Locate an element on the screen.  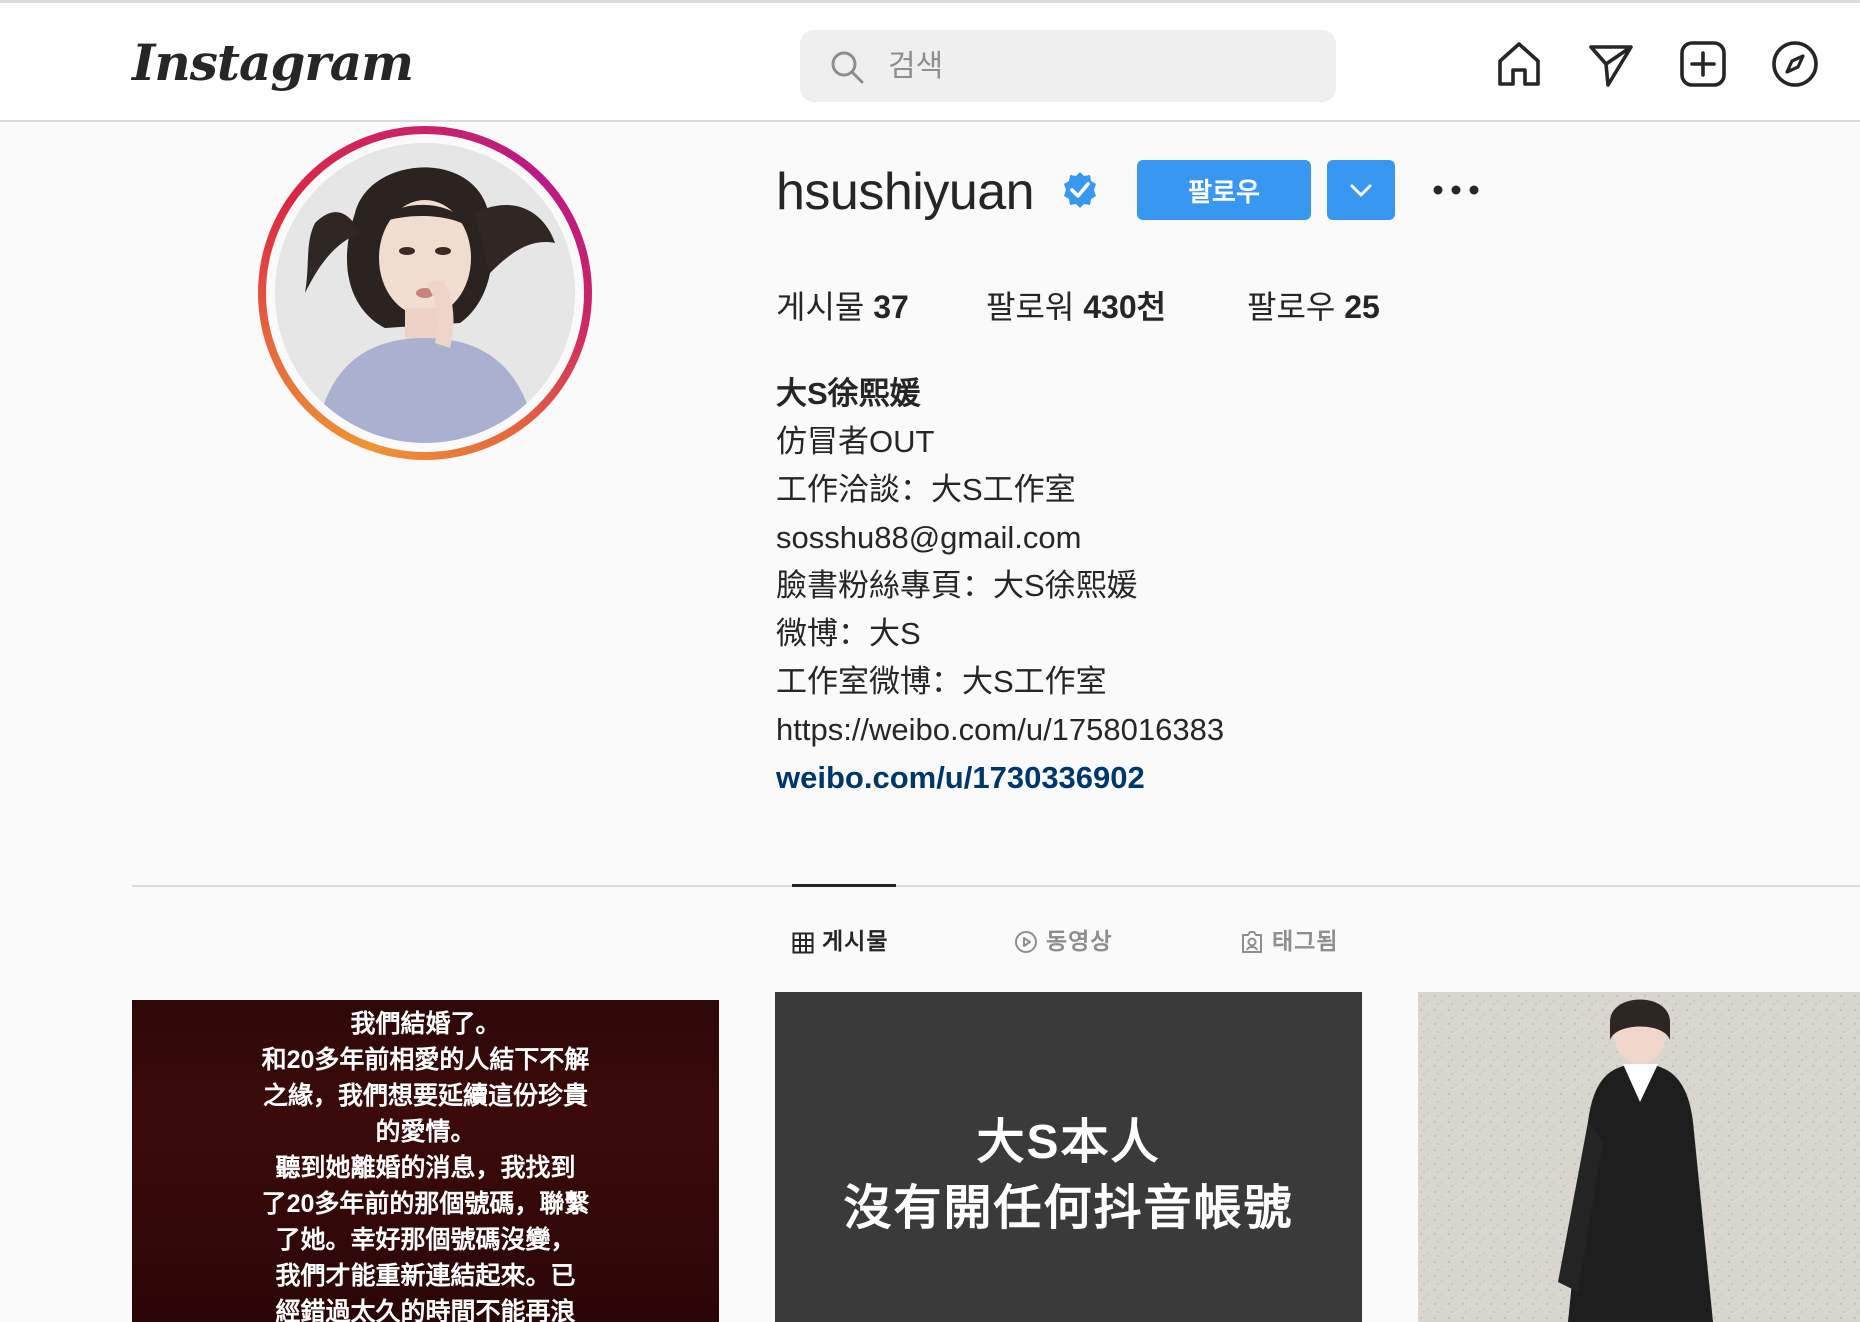
bio-line: sosshu88@gmail.com is located at coordinates (929, 537).